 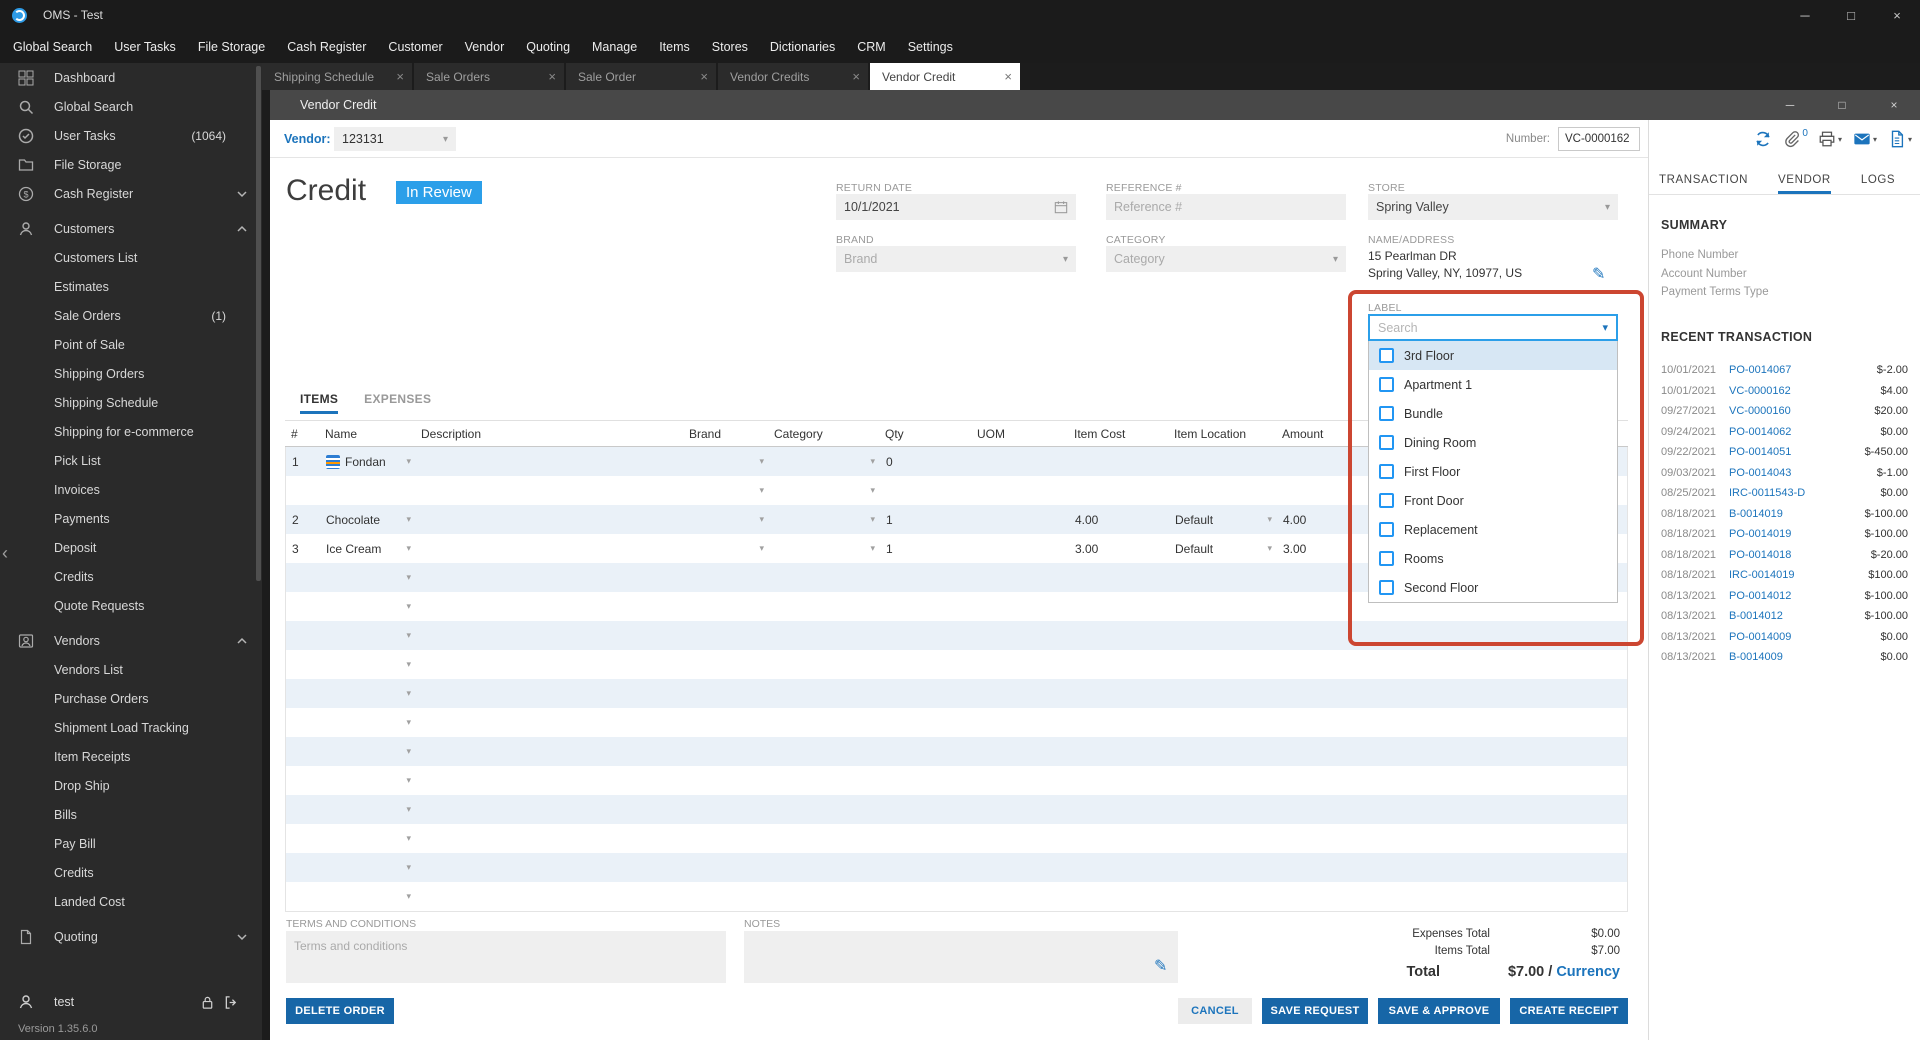 What do you see at coordinates (1763, 139) in the screenshot?
I see `sync-icon` at bounding box center [1763, 139].